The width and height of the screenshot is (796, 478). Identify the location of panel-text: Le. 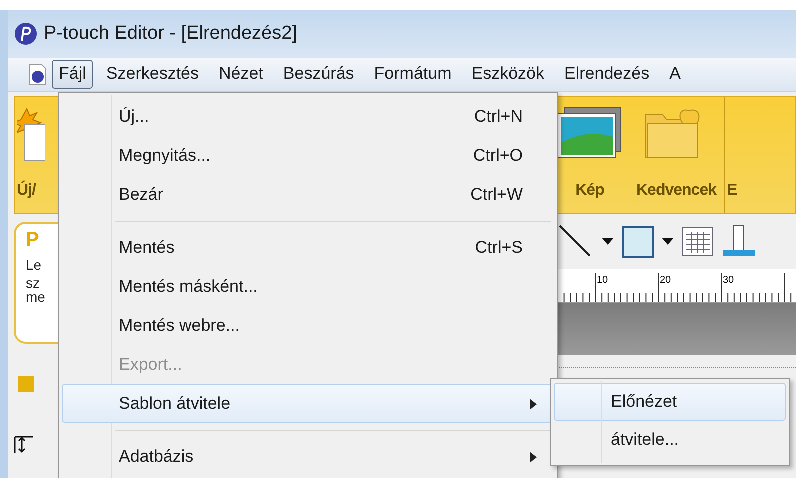
(34, 265).